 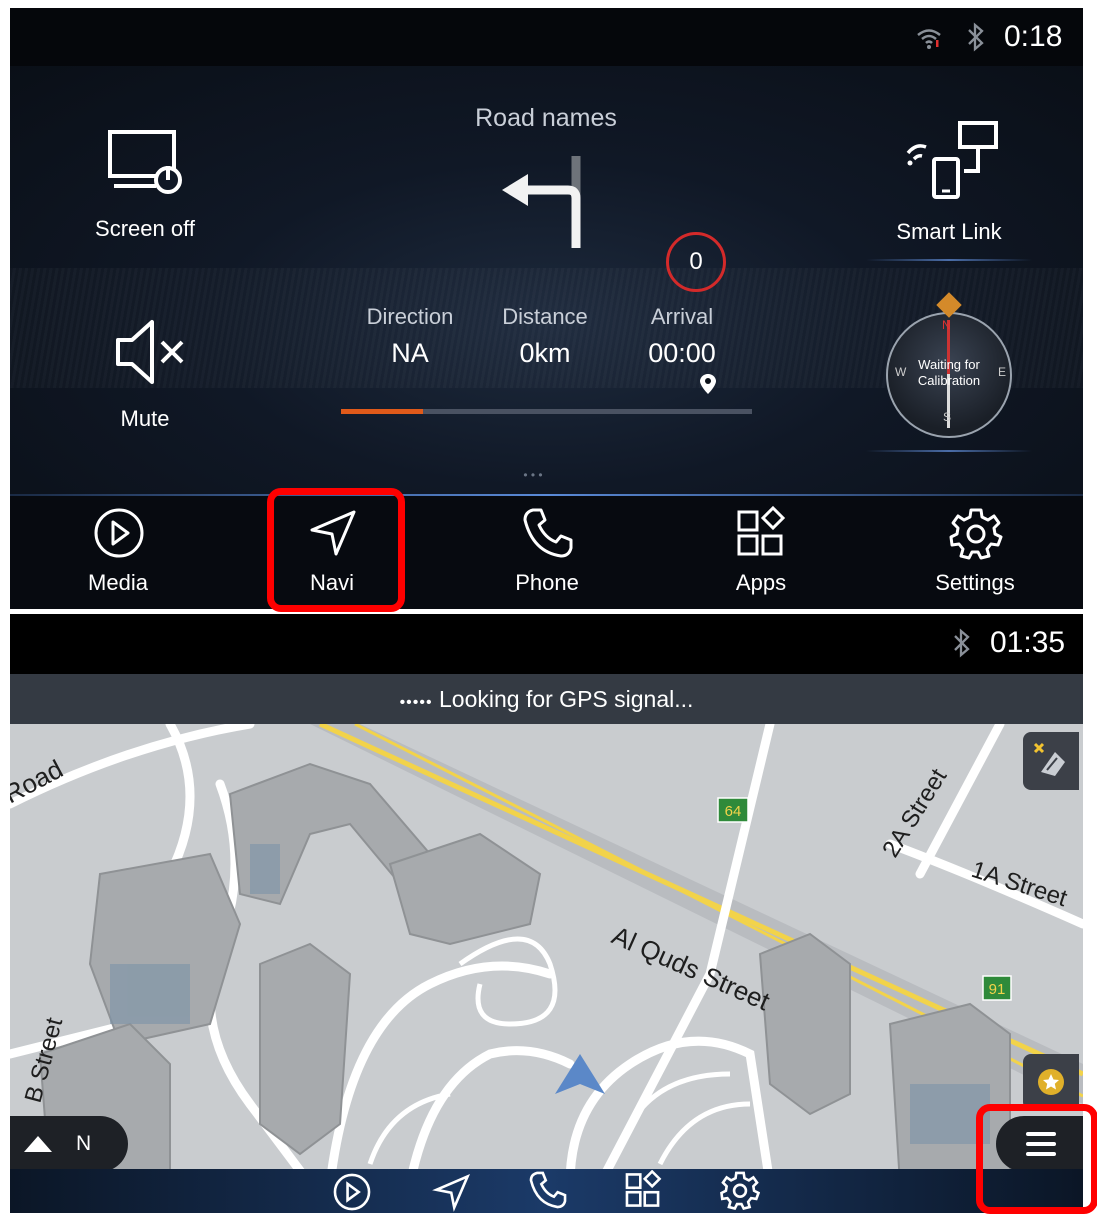 I want to click on traffic-off-icon, so click(x=1049, y=759).